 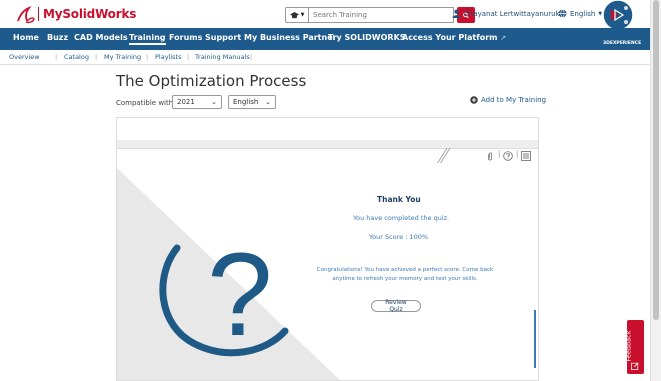 What do you see at coordinates (388, 237) in the screenshot?
I see `score-label: Your Score :` at bounding box center [388, 237].